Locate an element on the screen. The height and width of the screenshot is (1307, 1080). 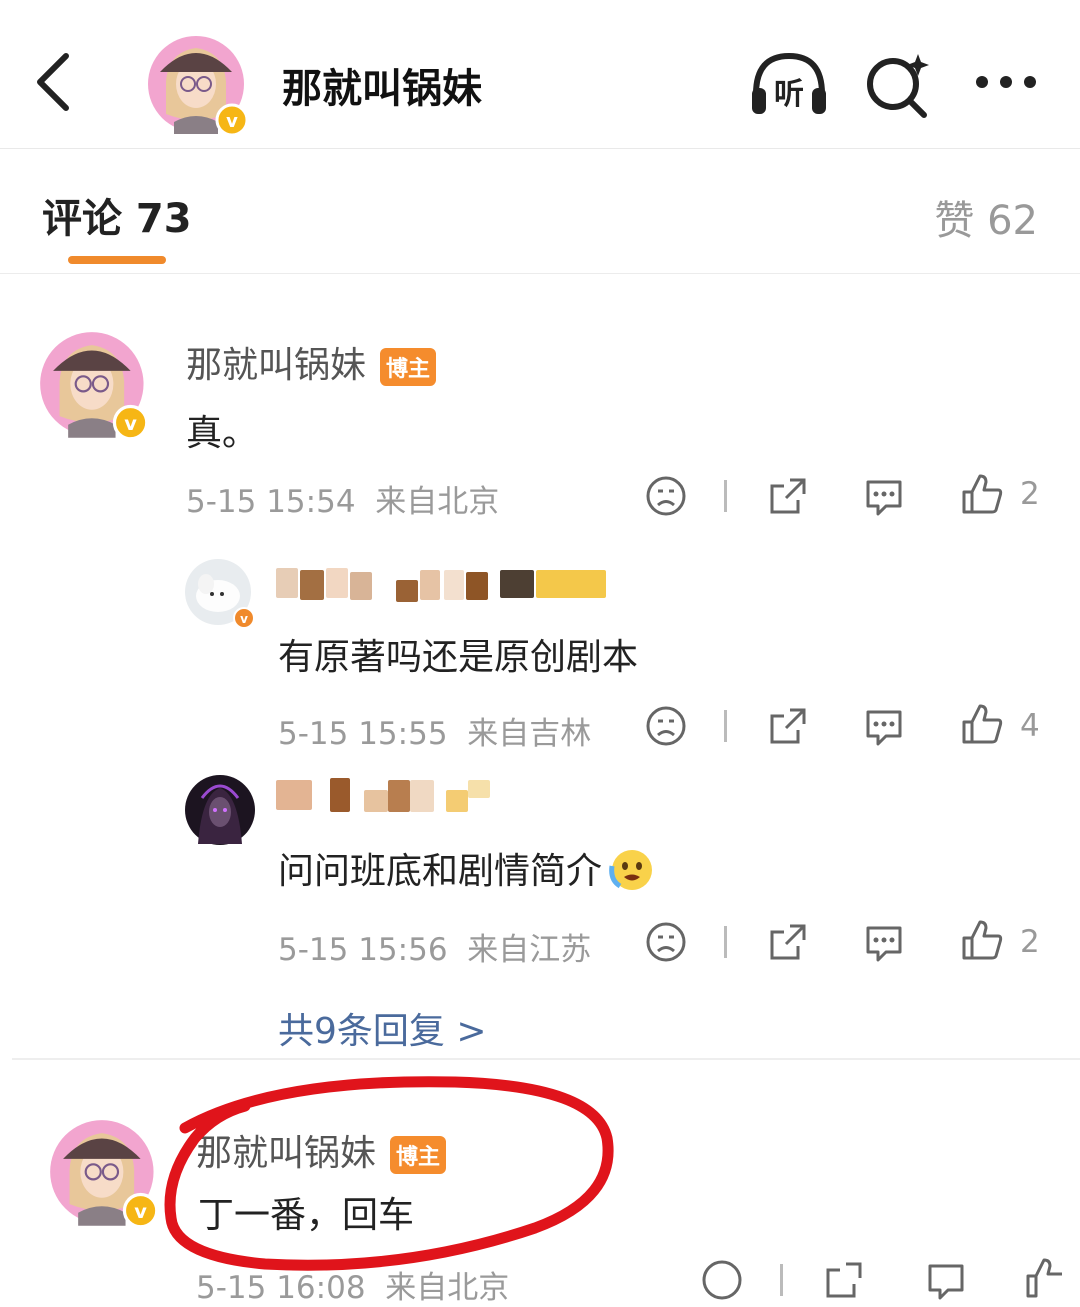
reply-time: 5-15 15:56 is located at coordinates (363, 950).